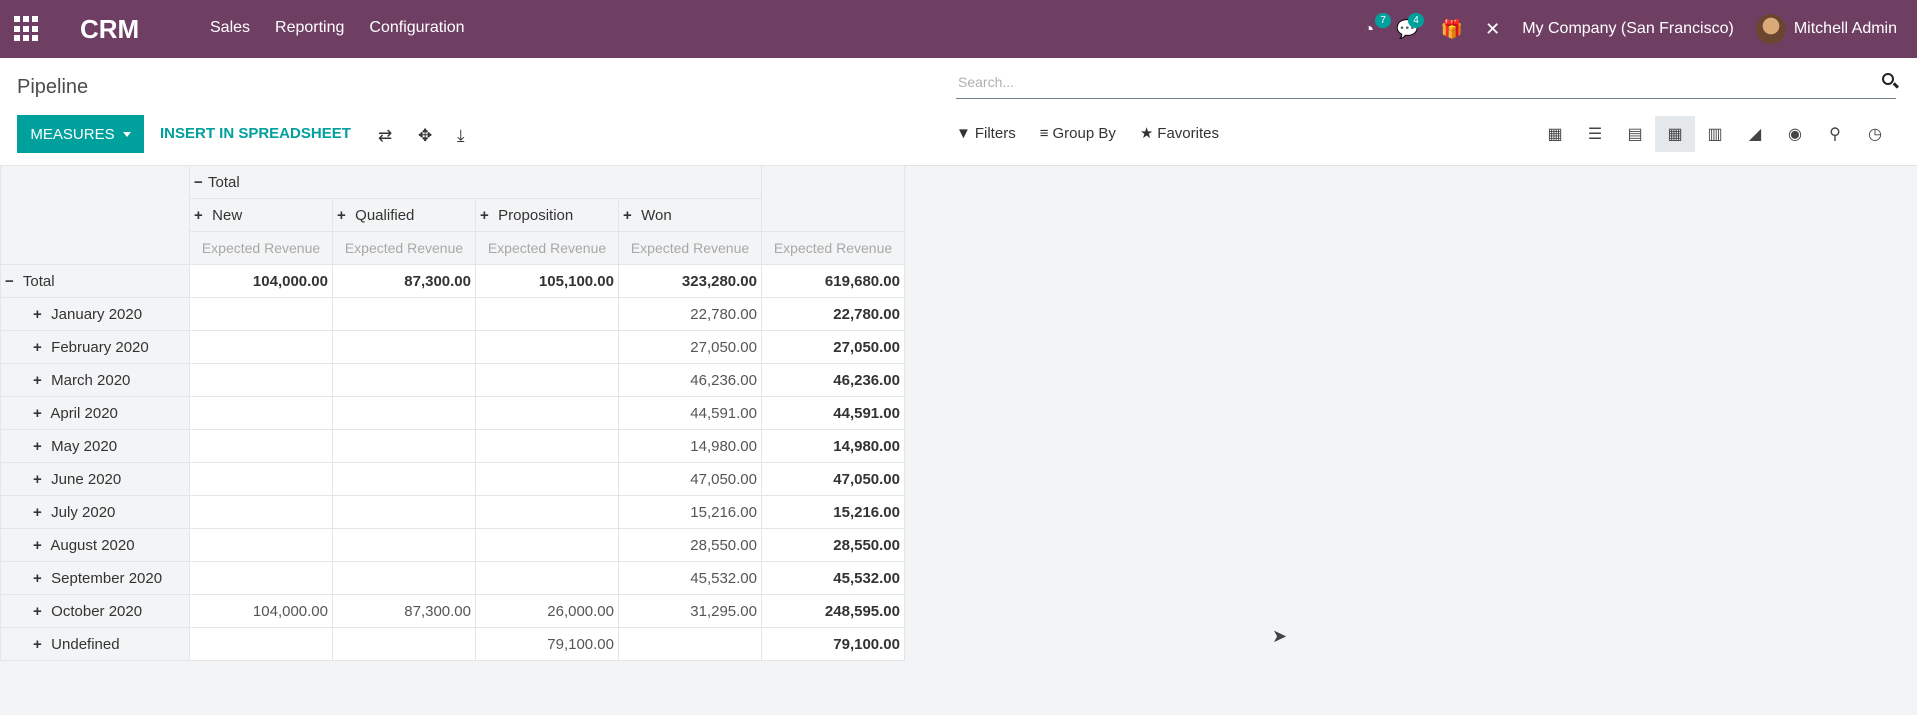 Image resolution: width=1917 pixels, height=715 pixels. I want to click on filters-toggle: ▼ Filters, so click(986, 133).